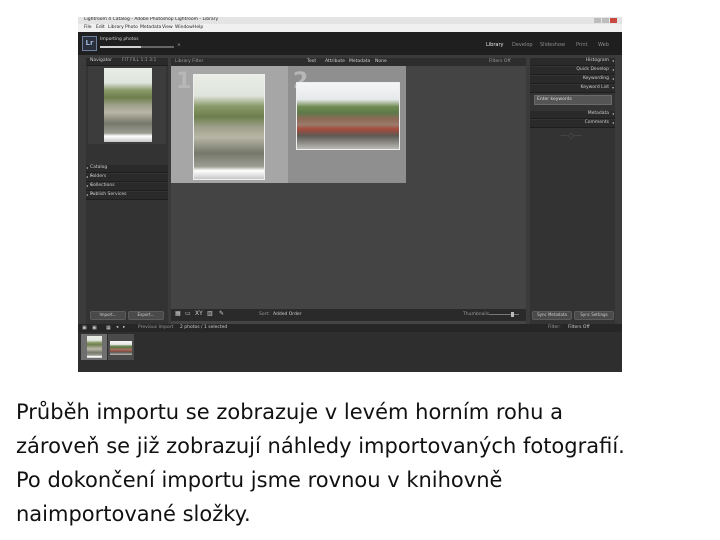 The image size is (720, 540). What do you see at coordinates (100, 28) in the screenshot?
I see `menu-edit: Edit` at bounding box center [100, 28].